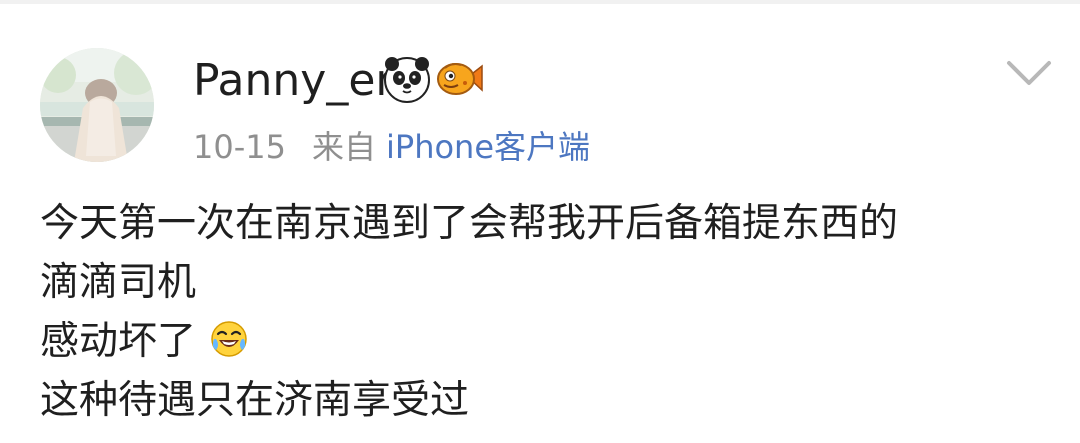 The height and width of the screenshot is (443, 1080). Describe the element at coordinates (488, 147) in the screenshot. I see `source-client-link: iPhone客户端` at that location.